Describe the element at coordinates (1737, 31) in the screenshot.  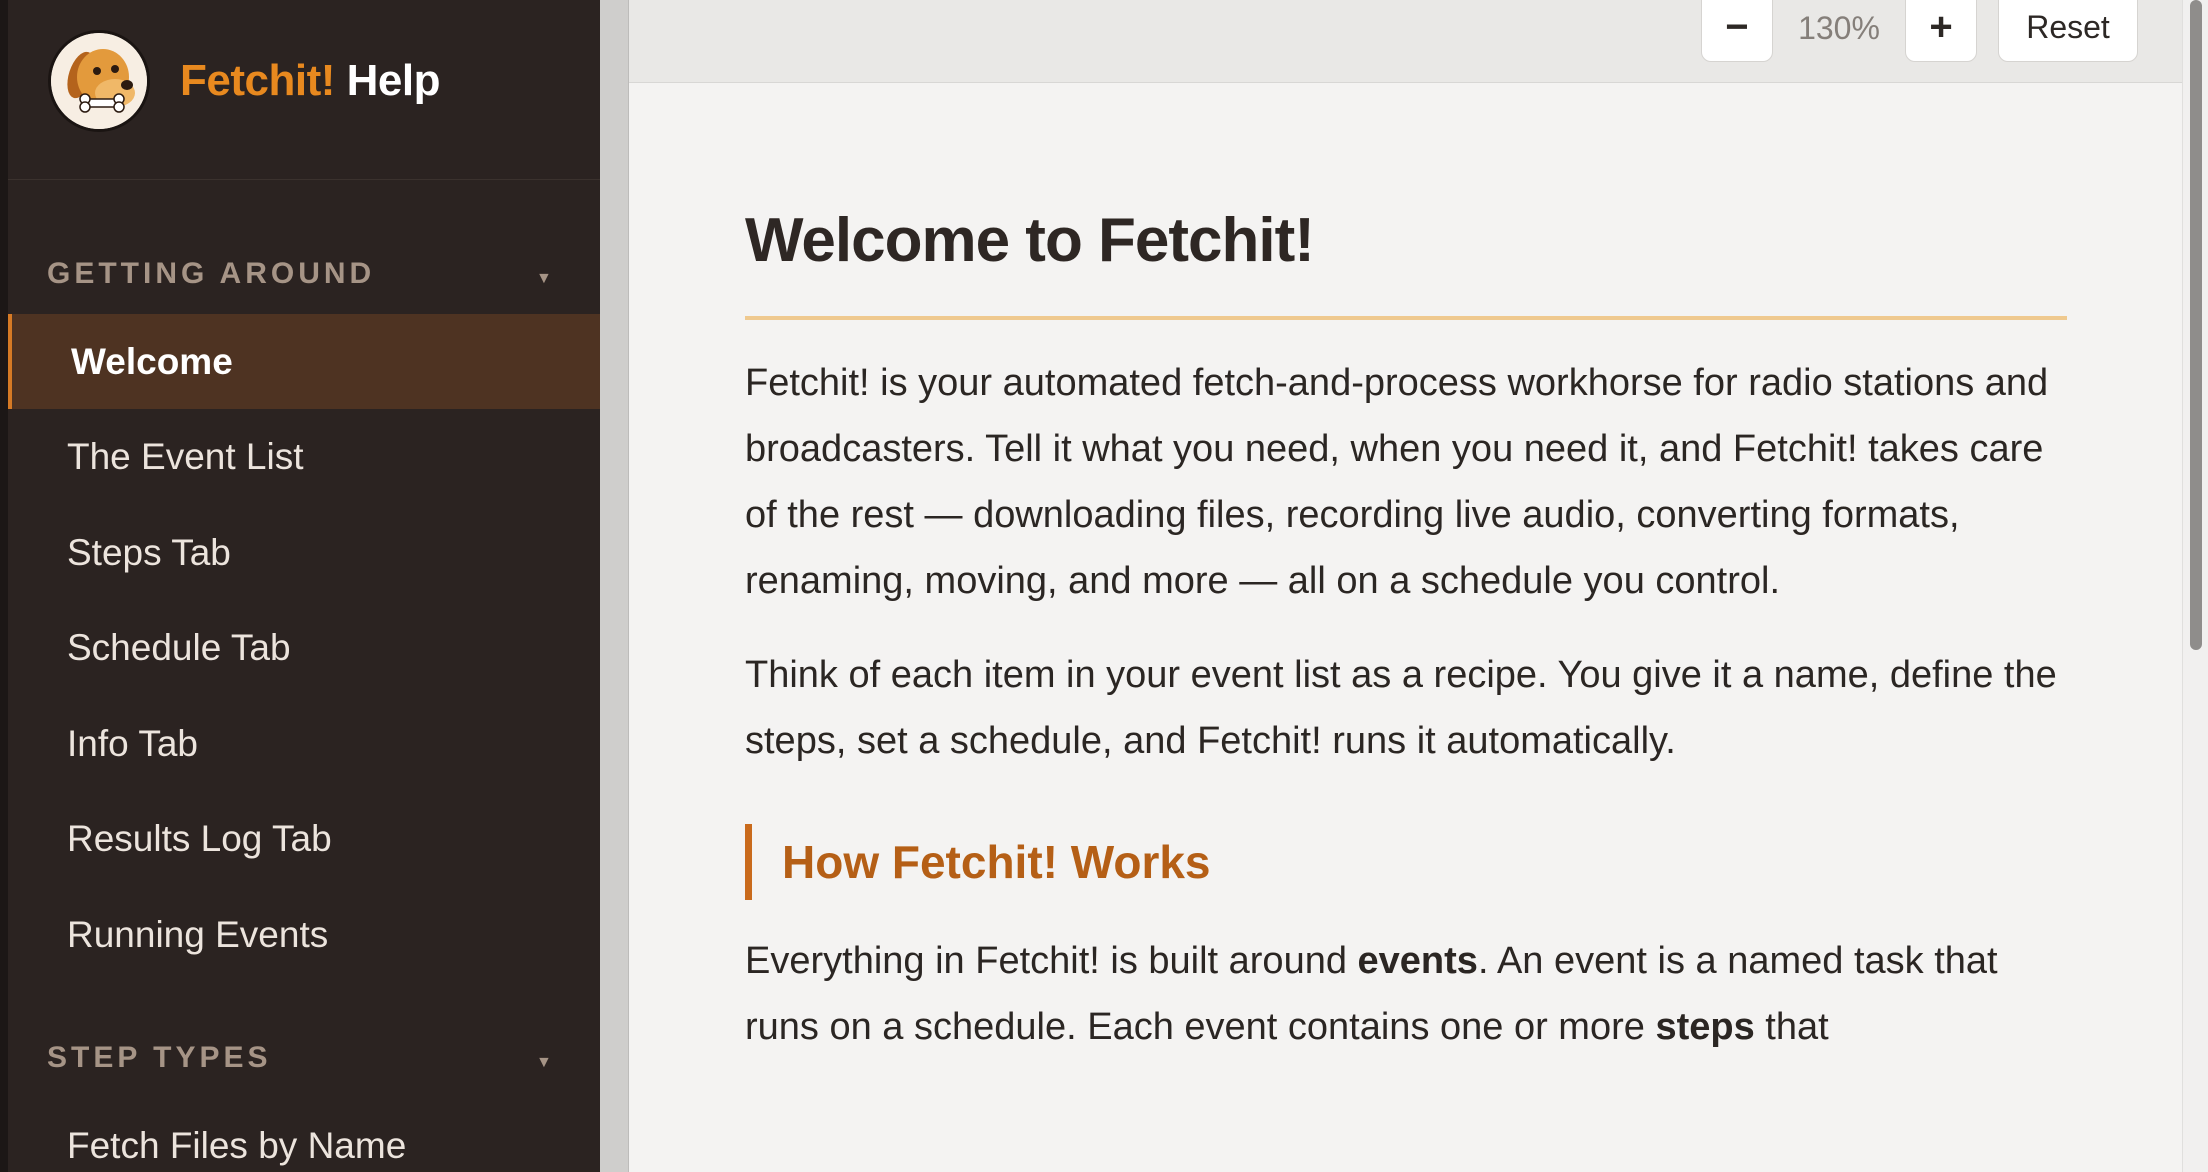
I see `zoom-out-button: −` at that location.